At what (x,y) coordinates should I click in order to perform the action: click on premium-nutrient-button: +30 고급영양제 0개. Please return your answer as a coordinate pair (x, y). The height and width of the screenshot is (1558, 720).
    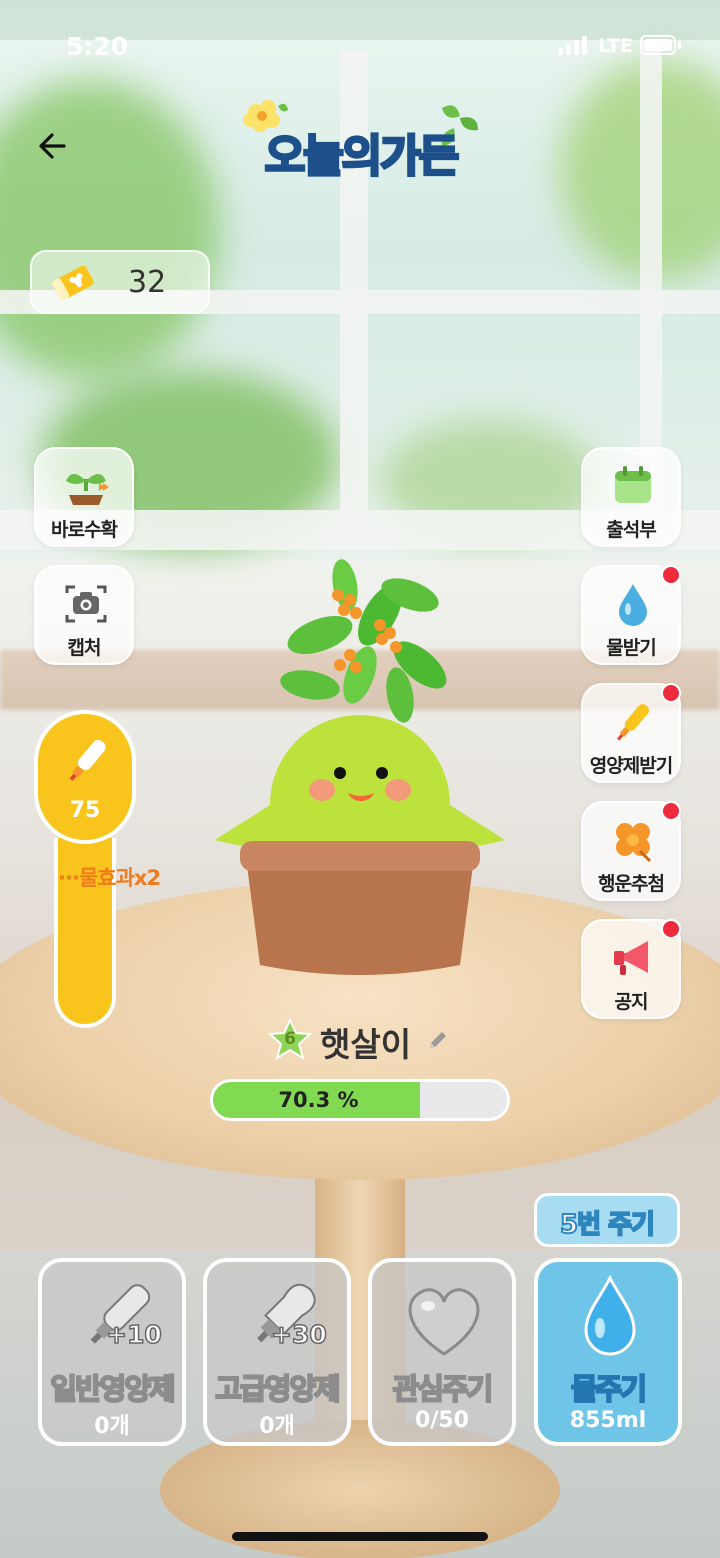
    Looking at the image, I should click on (277, 1352).